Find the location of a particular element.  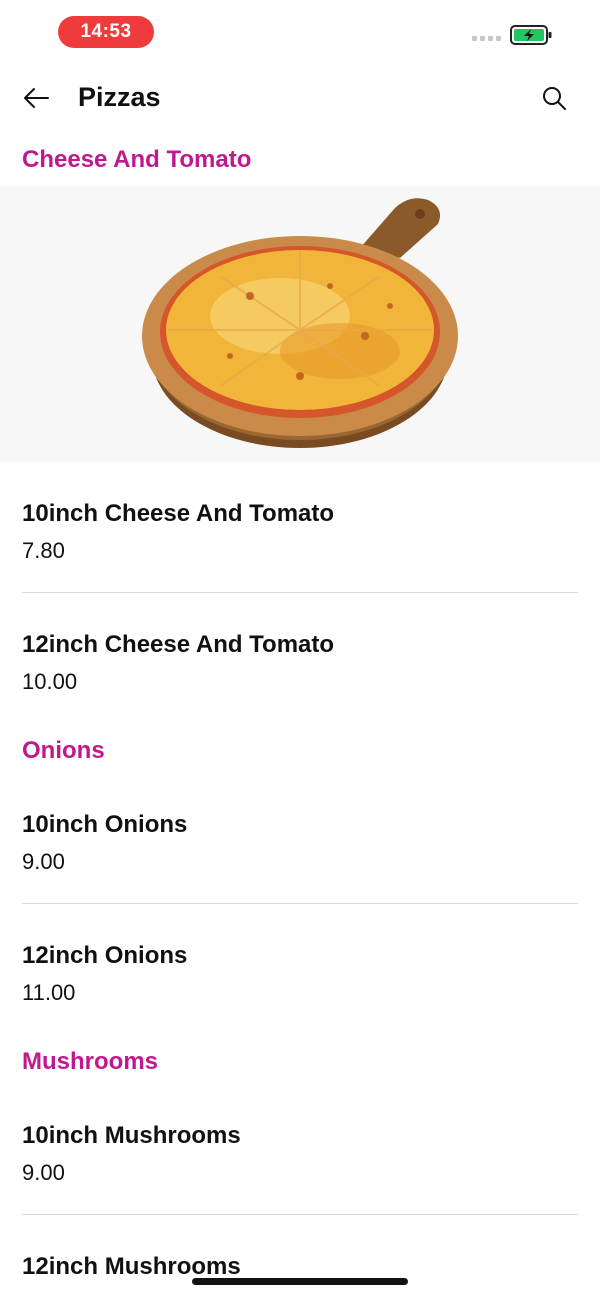

list-item: 12inch Cheese And Tomato 10.00 is located at coordinates (300, 654).